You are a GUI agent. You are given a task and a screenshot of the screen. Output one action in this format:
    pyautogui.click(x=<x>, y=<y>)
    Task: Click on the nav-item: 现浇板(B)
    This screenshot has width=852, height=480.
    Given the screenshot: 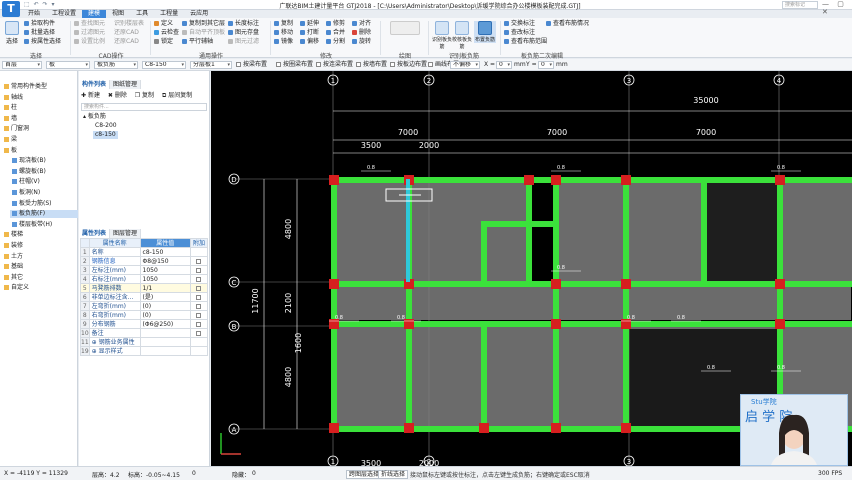 What is the action you would take?
    pyautogui.click(x=44, y=161)
    